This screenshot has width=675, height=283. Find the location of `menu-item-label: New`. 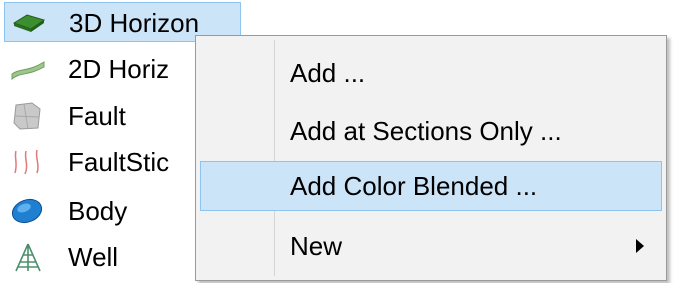

menu-item-label: New is located at coordinates (316, 246).